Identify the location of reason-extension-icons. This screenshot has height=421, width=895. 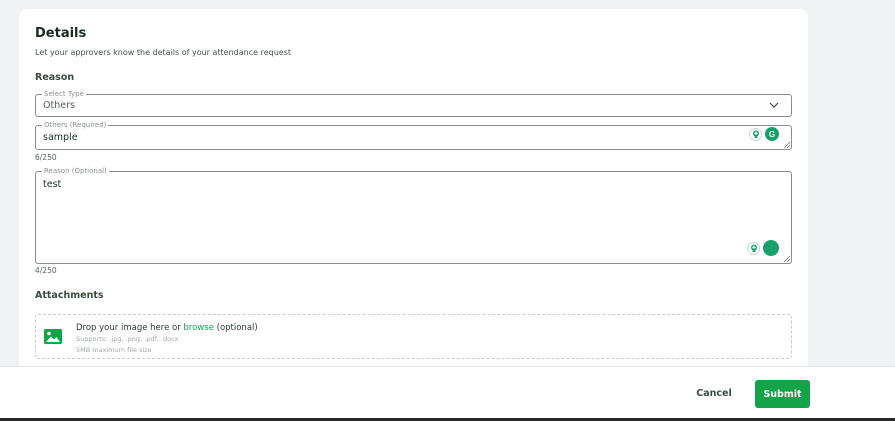
(763, 248).